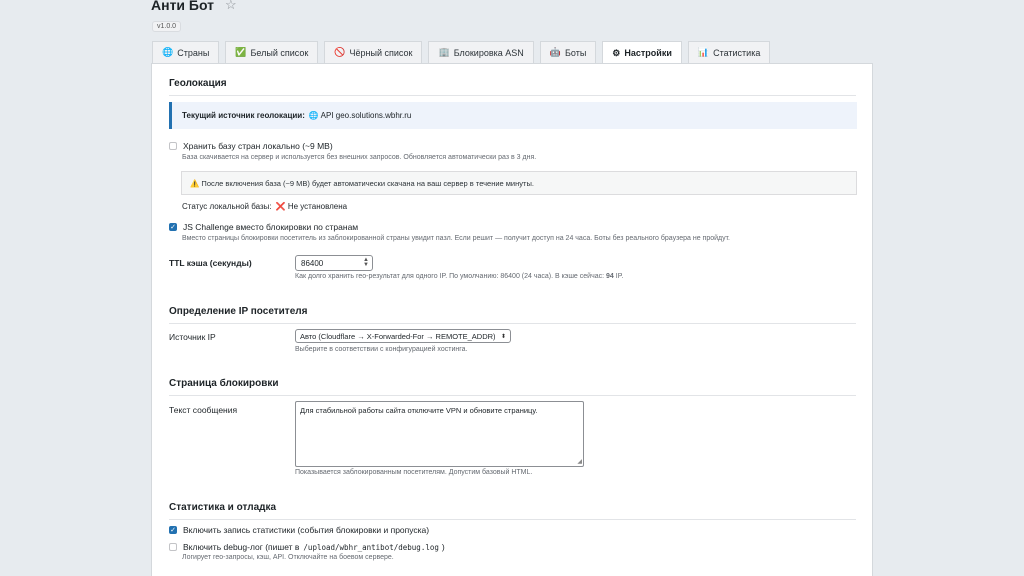 The height and width of the screenshot is (576, 1024). I want to click on debug-log-checkbox, so click(173, 547).